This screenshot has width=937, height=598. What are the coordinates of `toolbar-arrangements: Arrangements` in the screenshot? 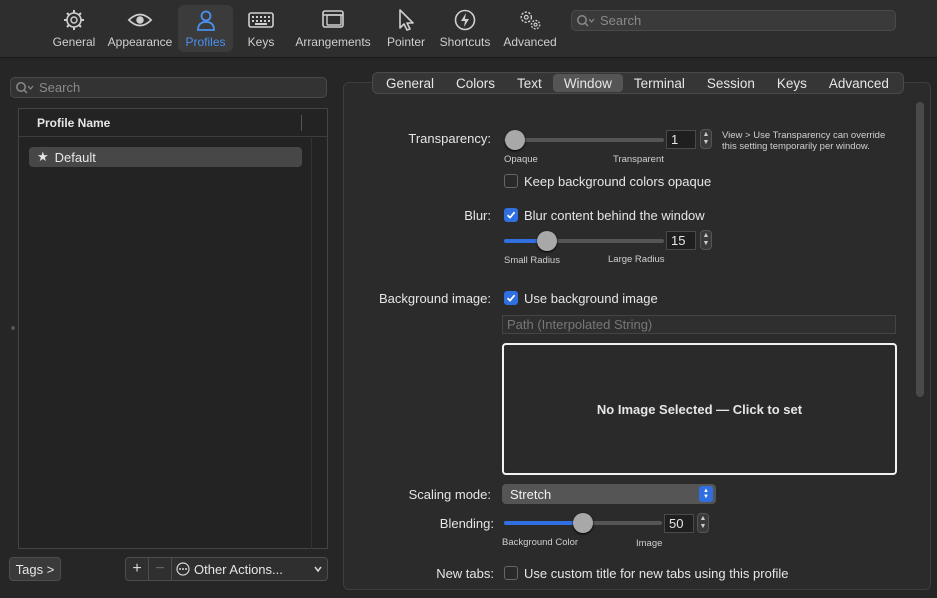 It's located at (333, 28).